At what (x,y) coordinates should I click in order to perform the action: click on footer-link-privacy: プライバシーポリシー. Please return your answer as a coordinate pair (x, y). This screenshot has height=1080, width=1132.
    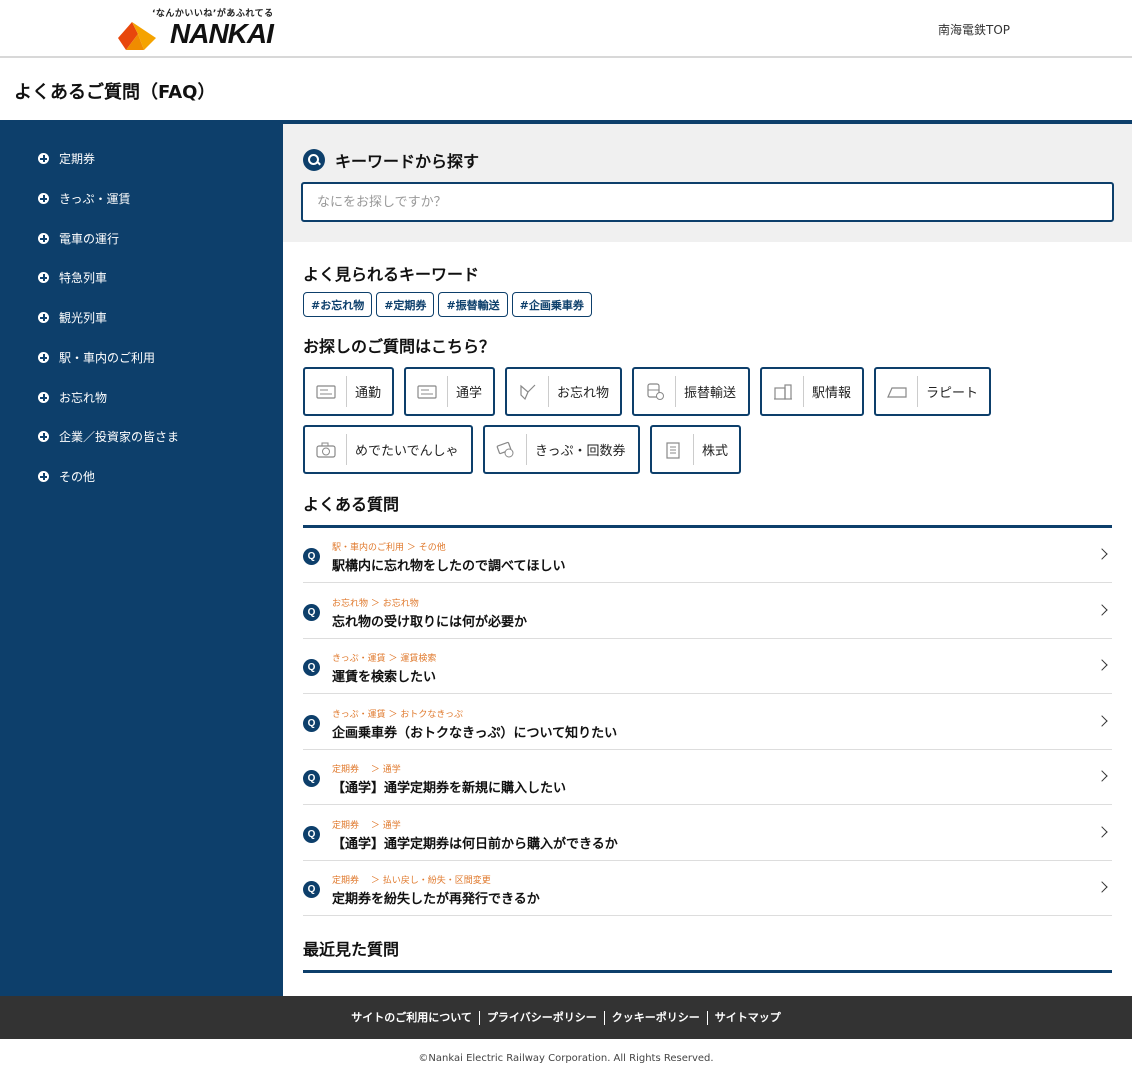
    Looking at the image, I should click on (541, 1017).